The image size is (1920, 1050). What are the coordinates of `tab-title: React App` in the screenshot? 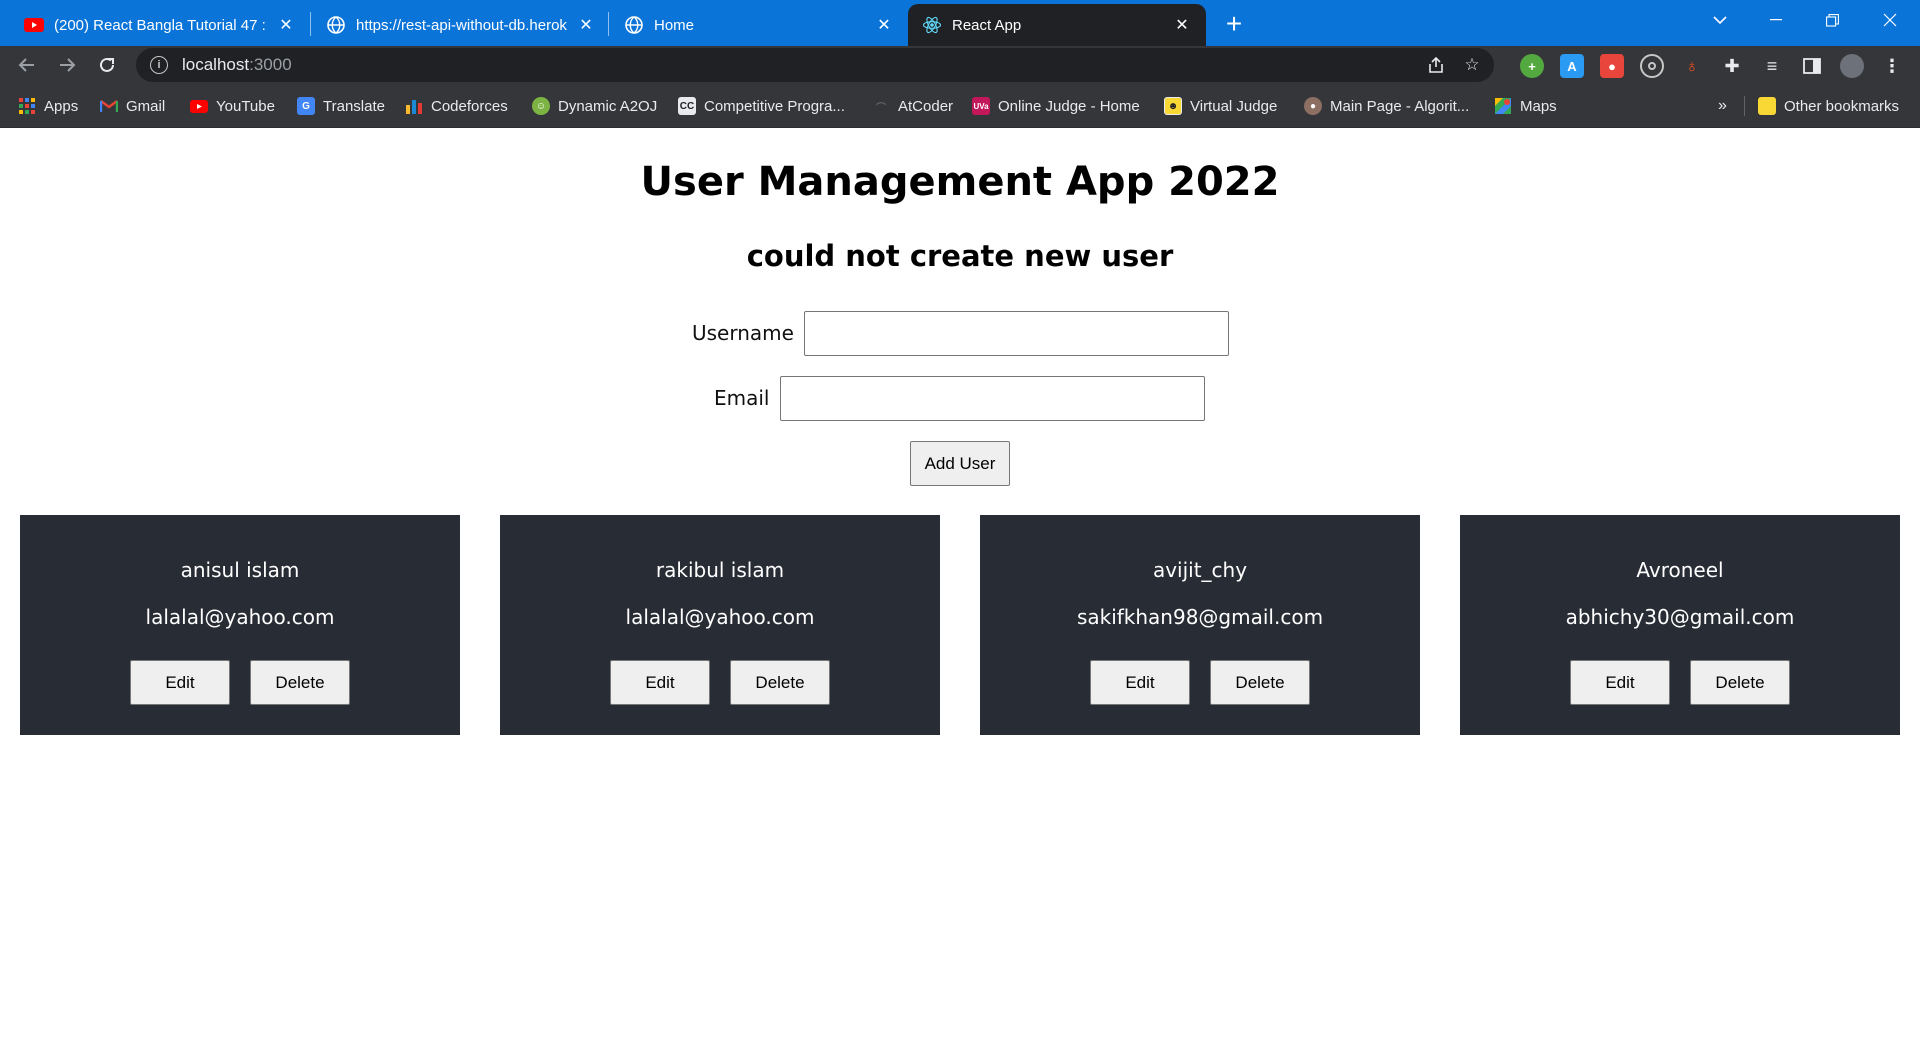 It's located at (987, 25).